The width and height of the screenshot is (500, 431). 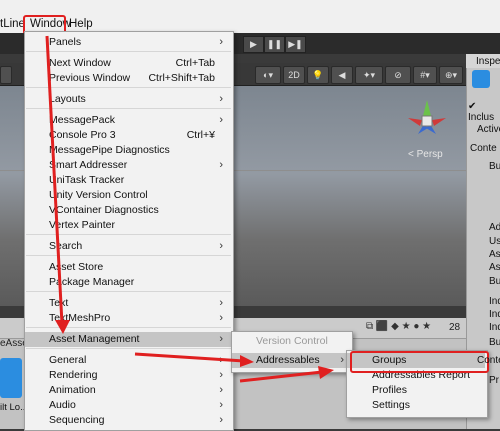 What do you see at coordinates (494, 227) in the screenshot?
I see `inspector-line: Ad` at bounding box center [494, 227].